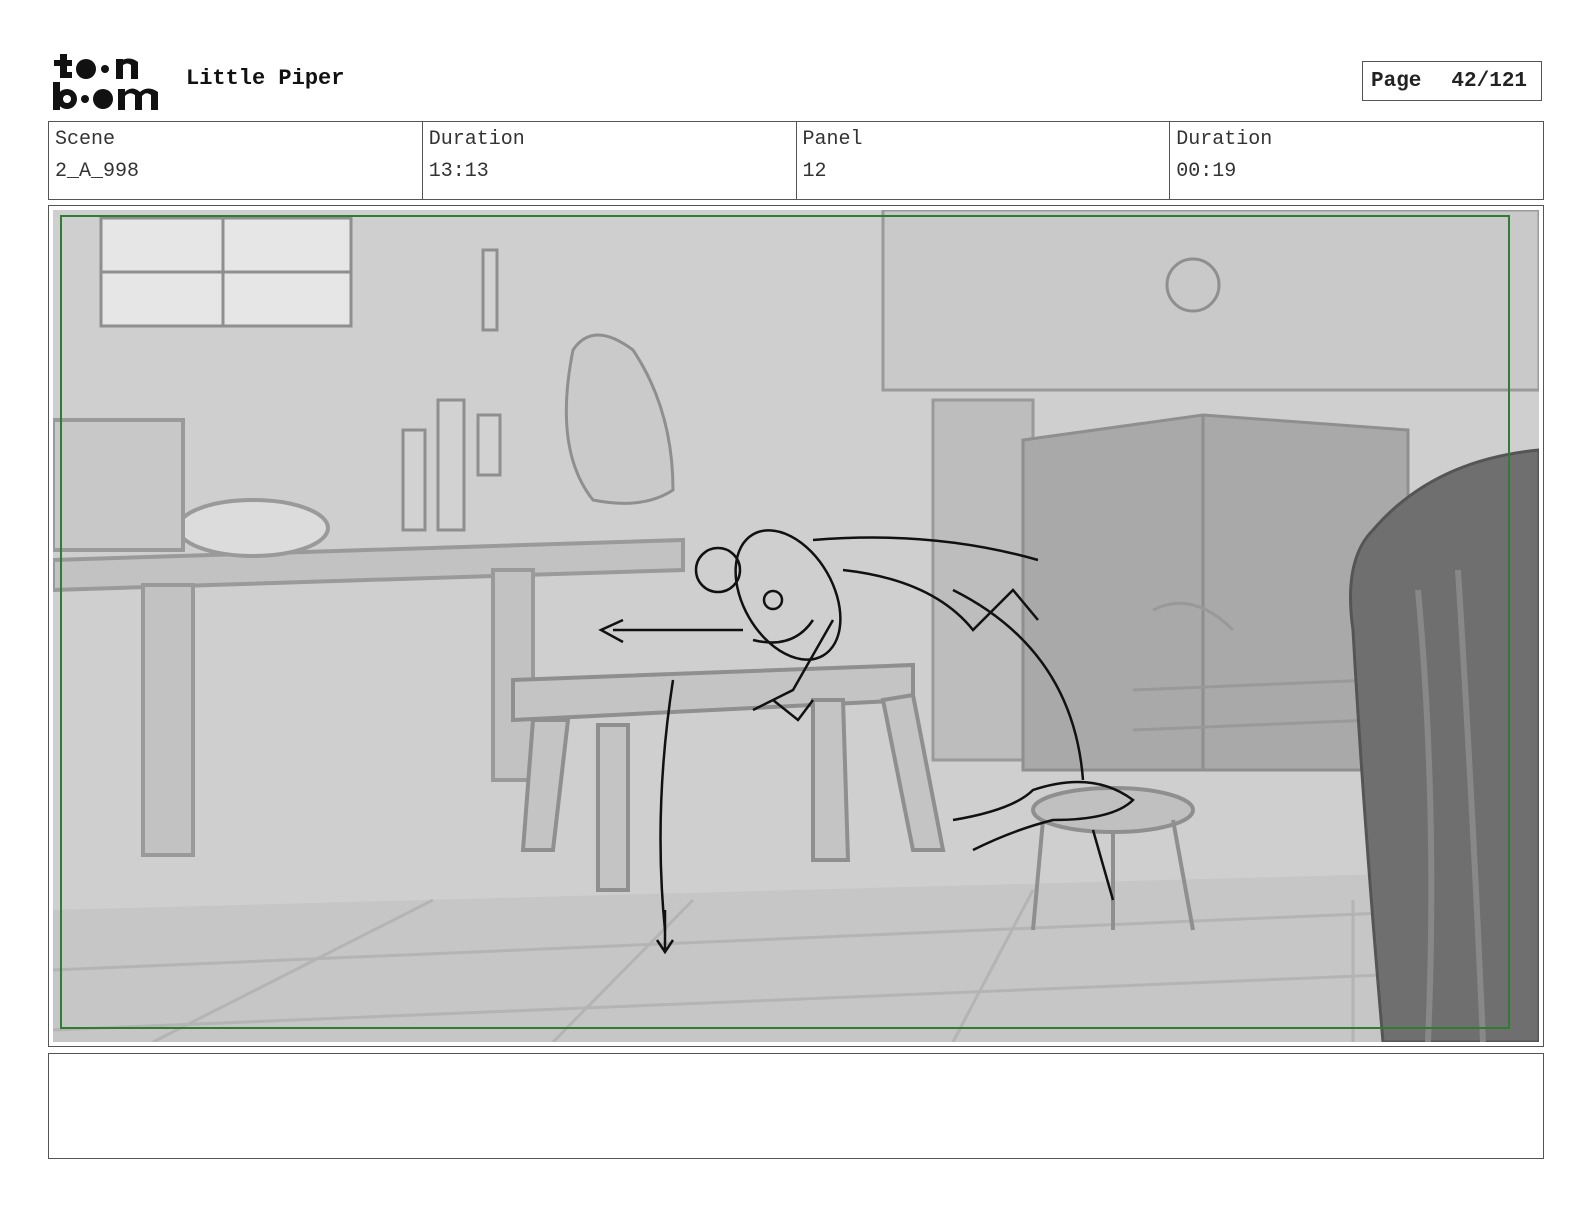 The image size is (1584, 1224). Describe the element at coordinates (796, 1106) in the screenshot. I see `panel-notes` at that location.